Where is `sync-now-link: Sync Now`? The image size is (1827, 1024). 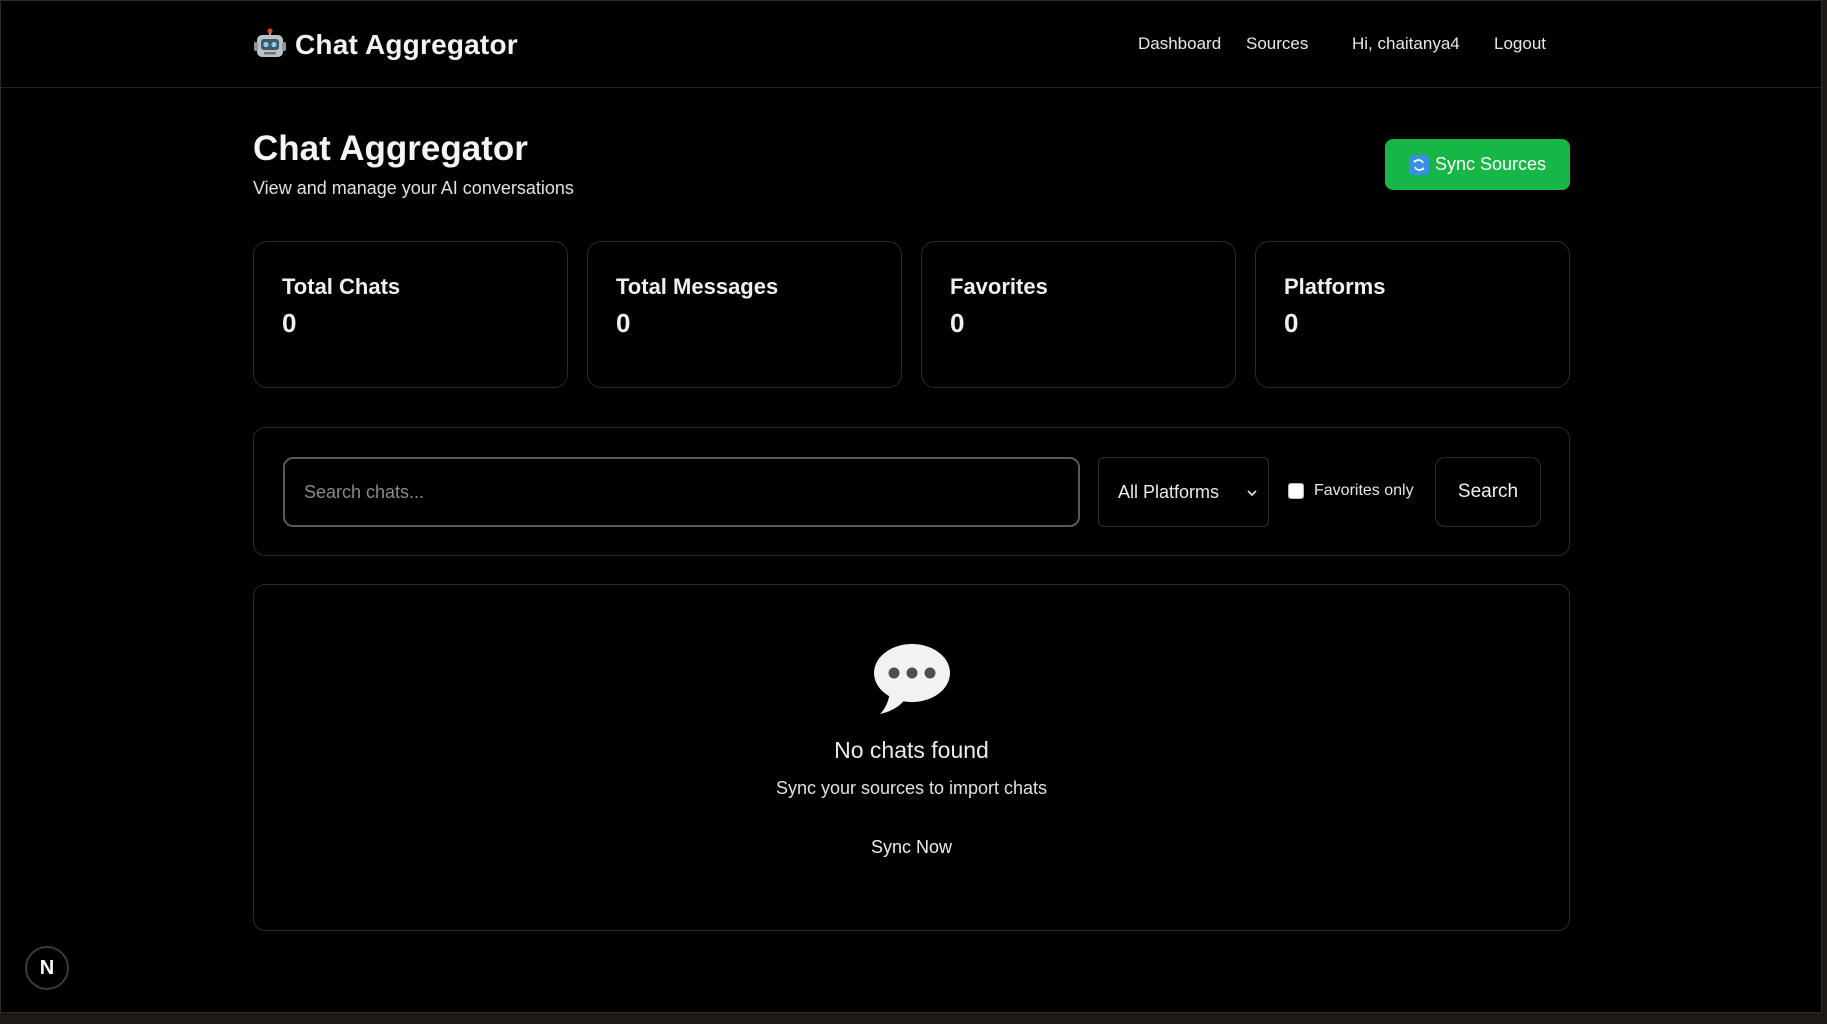 sync-now-link: Sync Now is located at coordinates (911, 847).